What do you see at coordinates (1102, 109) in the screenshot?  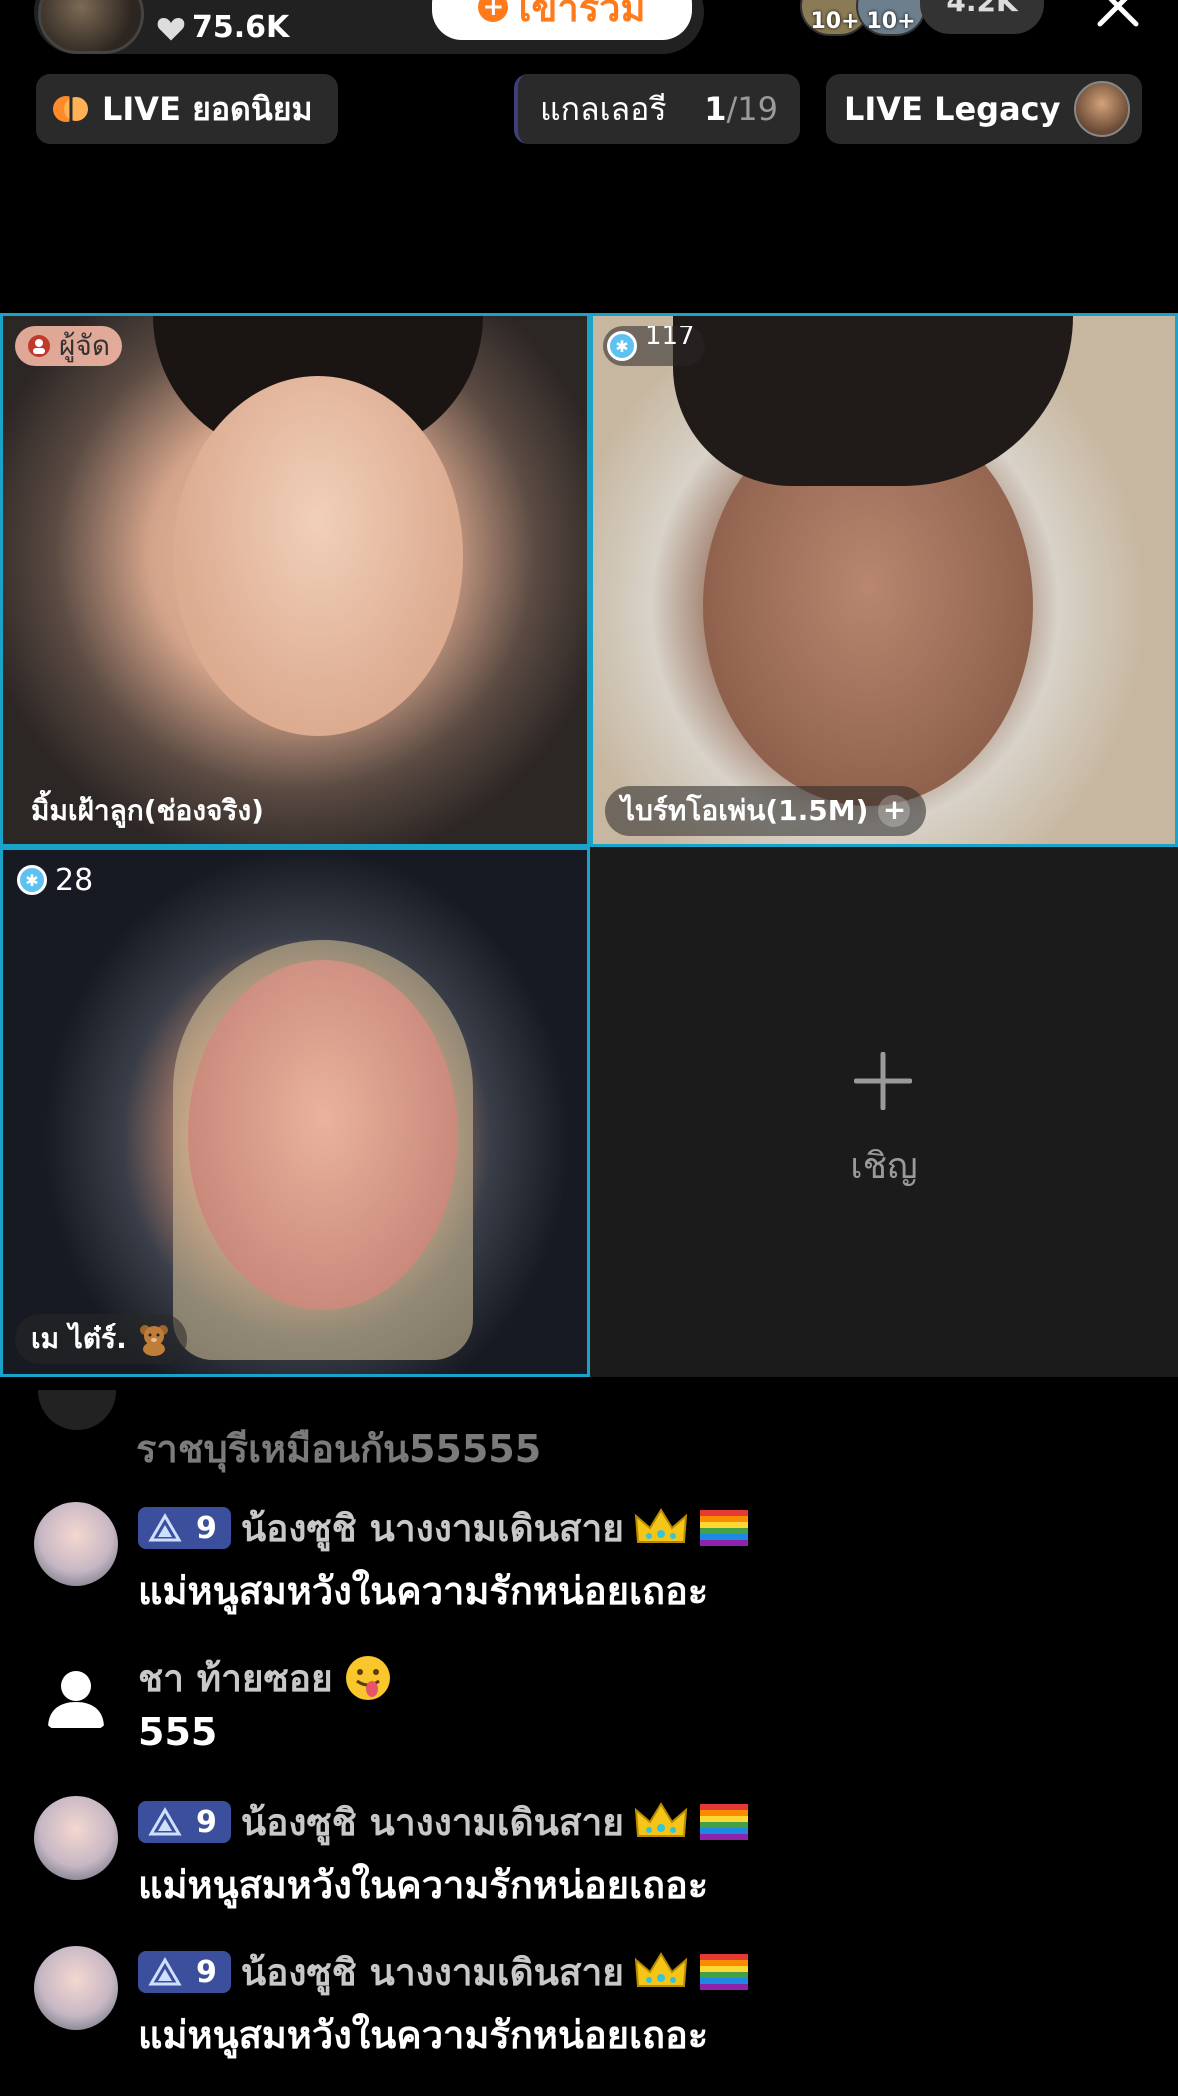 I see `legacy-badge-icon` at bounding box center [1102, 109].